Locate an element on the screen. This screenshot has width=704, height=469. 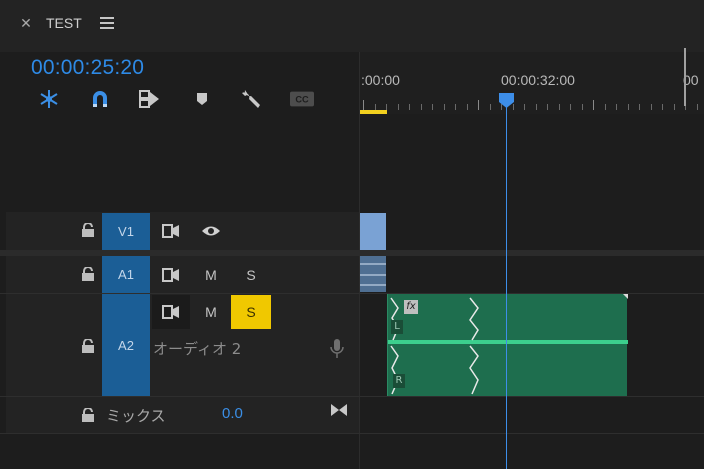
mute-button-a1: M is located at coordinates (211, 275).